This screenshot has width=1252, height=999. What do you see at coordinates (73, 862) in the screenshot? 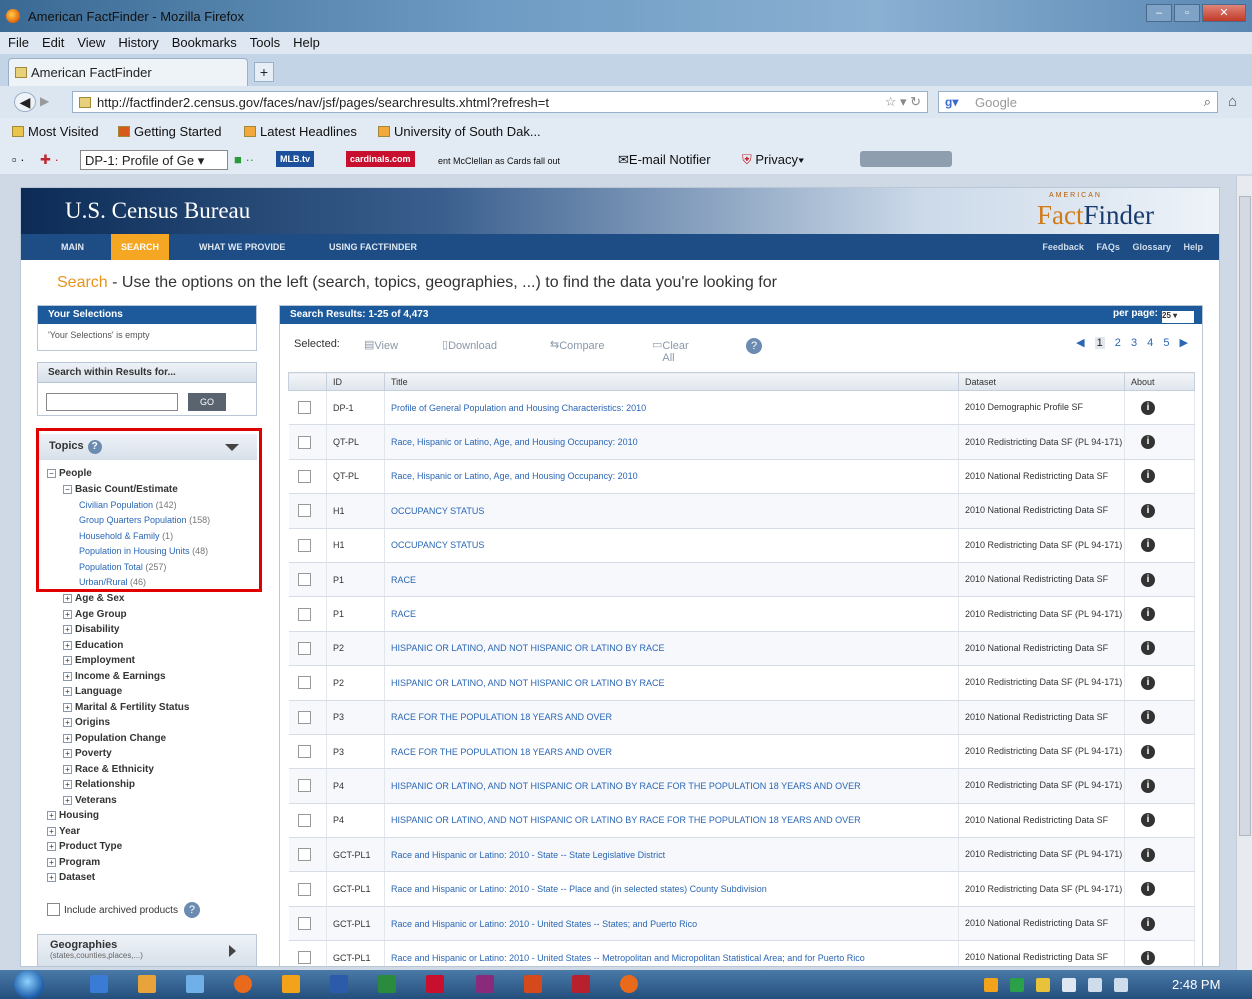
I see `tree-node-program: + Program` at bounding box center [73, 862].